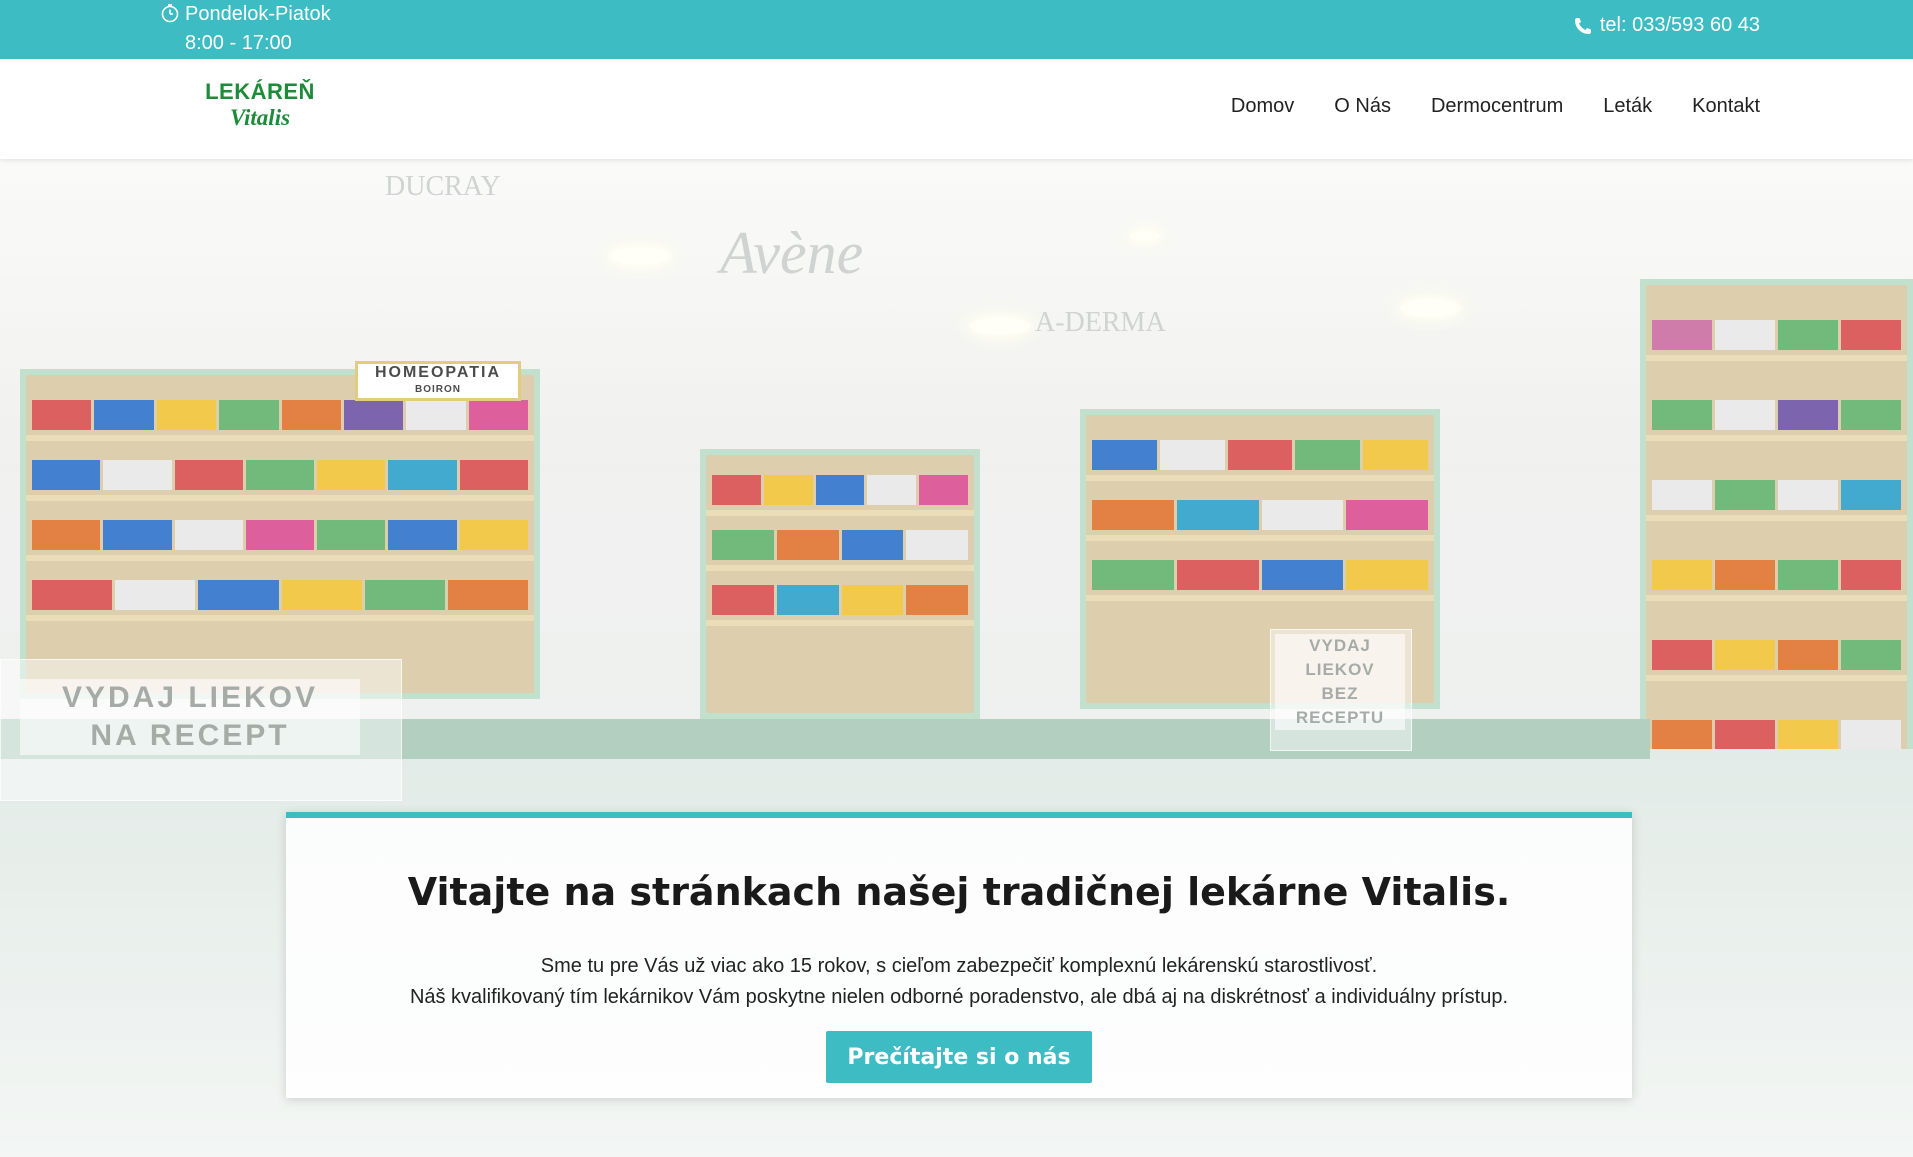  I want to click on nav-item-o-nas: O Nás, so click(1362, 106).